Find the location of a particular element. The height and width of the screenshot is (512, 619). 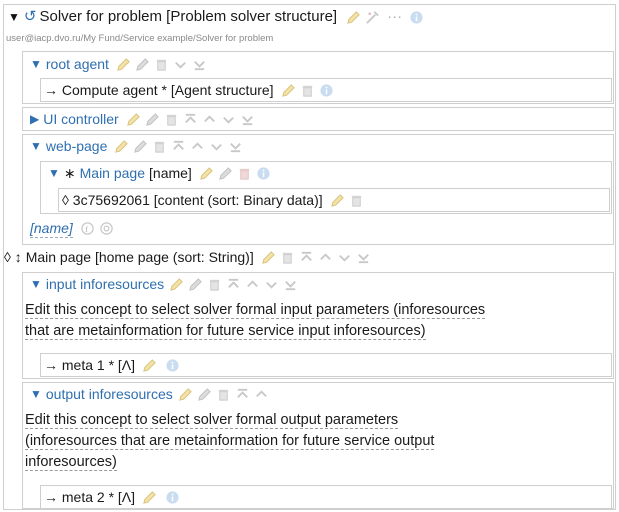

input-inforesources-header: ▼ input inforesources is located at coordinates (164, 284).